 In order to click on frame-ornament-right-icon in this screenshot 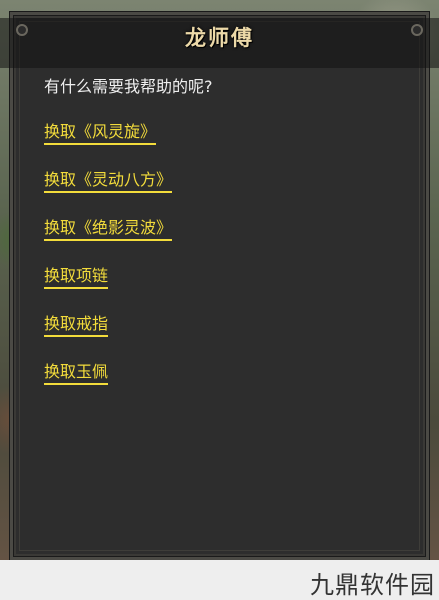, I will do `click(417, 30)`.